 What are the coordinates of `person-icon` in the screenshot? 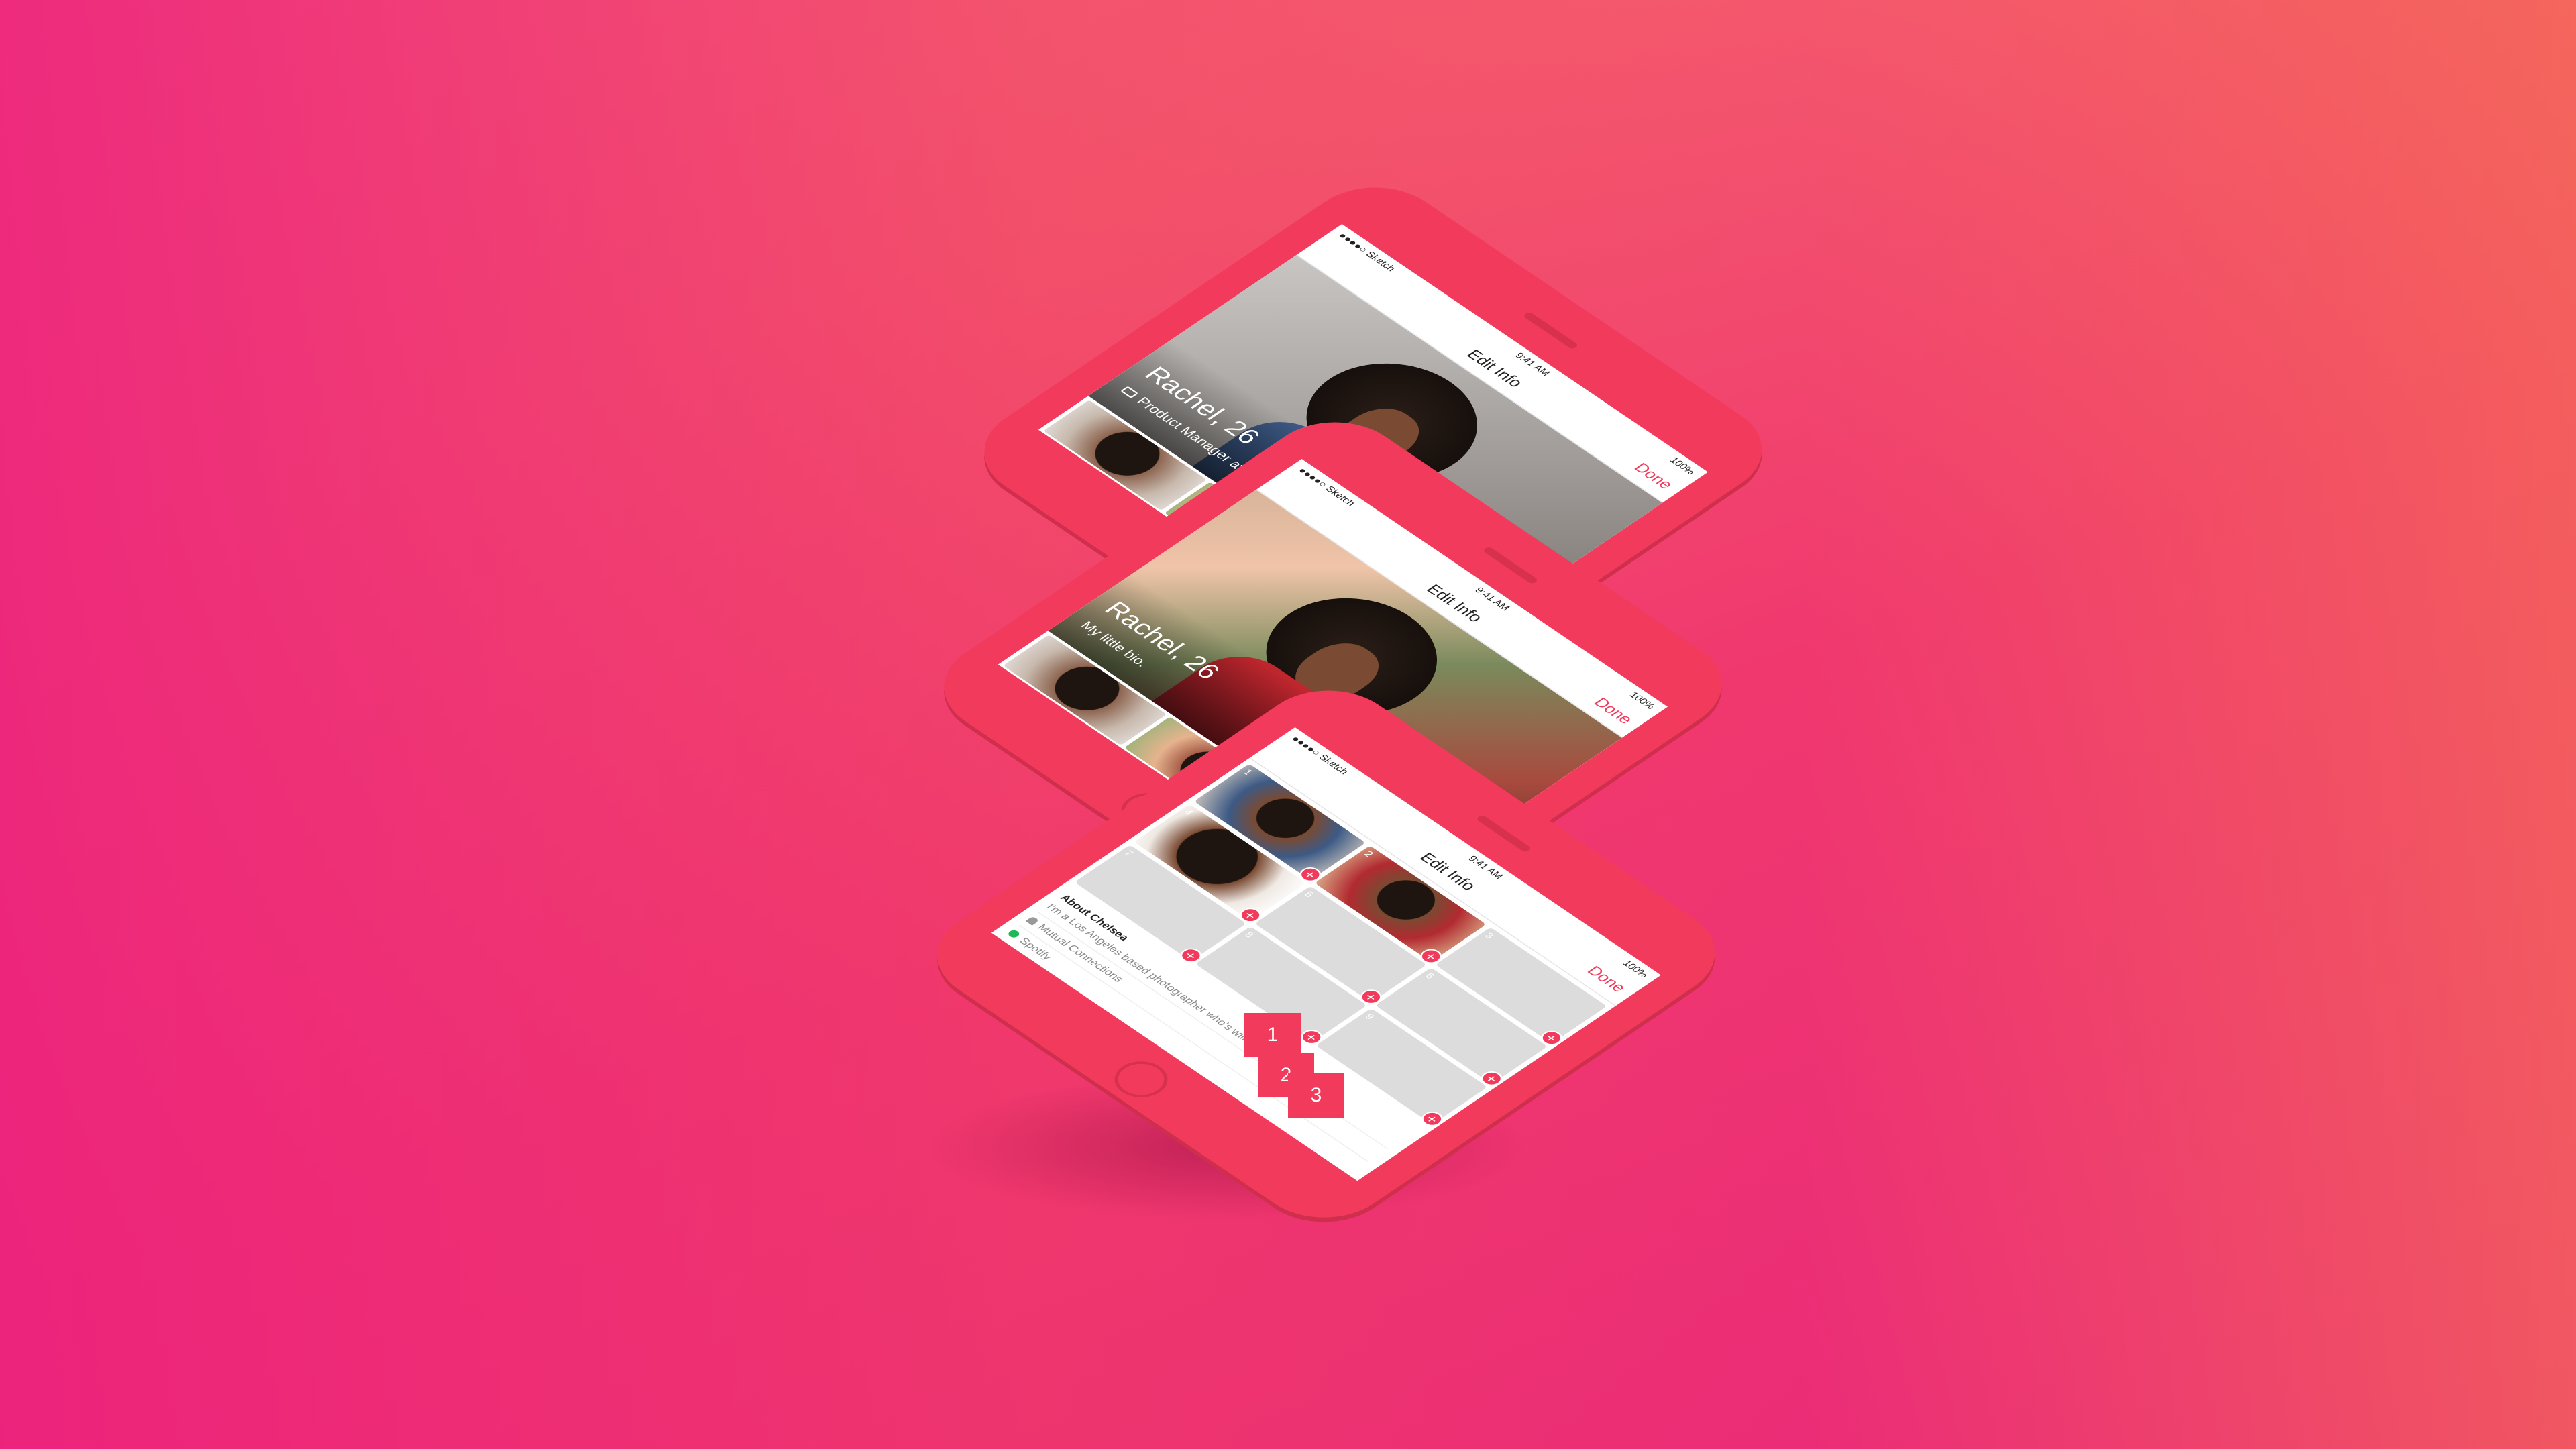 It's located at (1032, 921).